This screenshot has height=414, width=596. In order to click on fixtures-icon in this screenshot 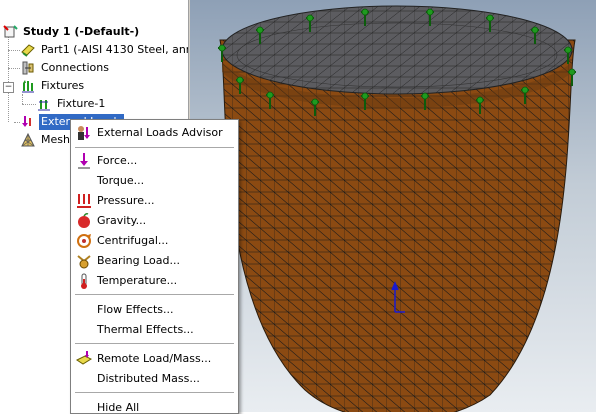, I will do `click(28, 86)`.